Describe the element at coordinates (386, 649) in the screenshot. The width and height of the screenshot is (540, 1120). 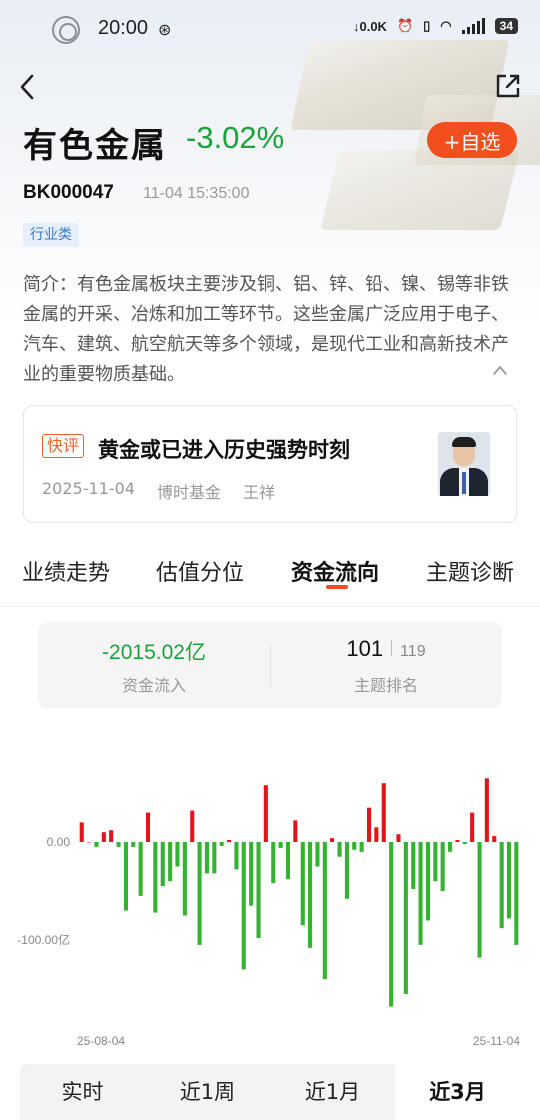
I see `rank-display: 101 119` at that location.